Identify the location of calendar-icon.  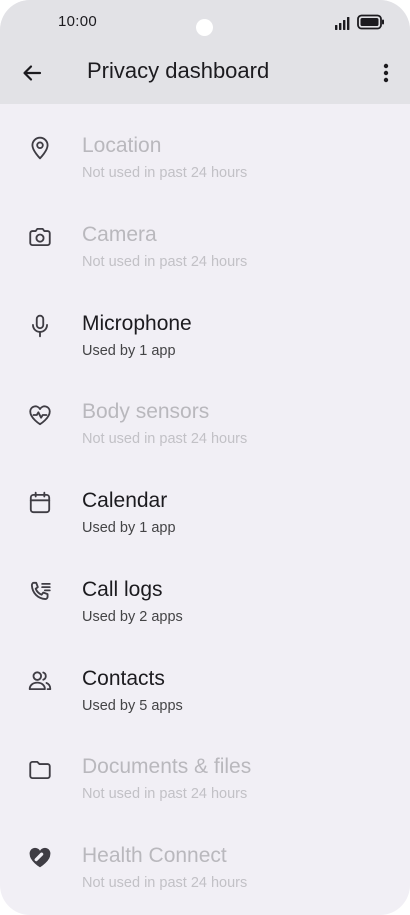
(40, 503).